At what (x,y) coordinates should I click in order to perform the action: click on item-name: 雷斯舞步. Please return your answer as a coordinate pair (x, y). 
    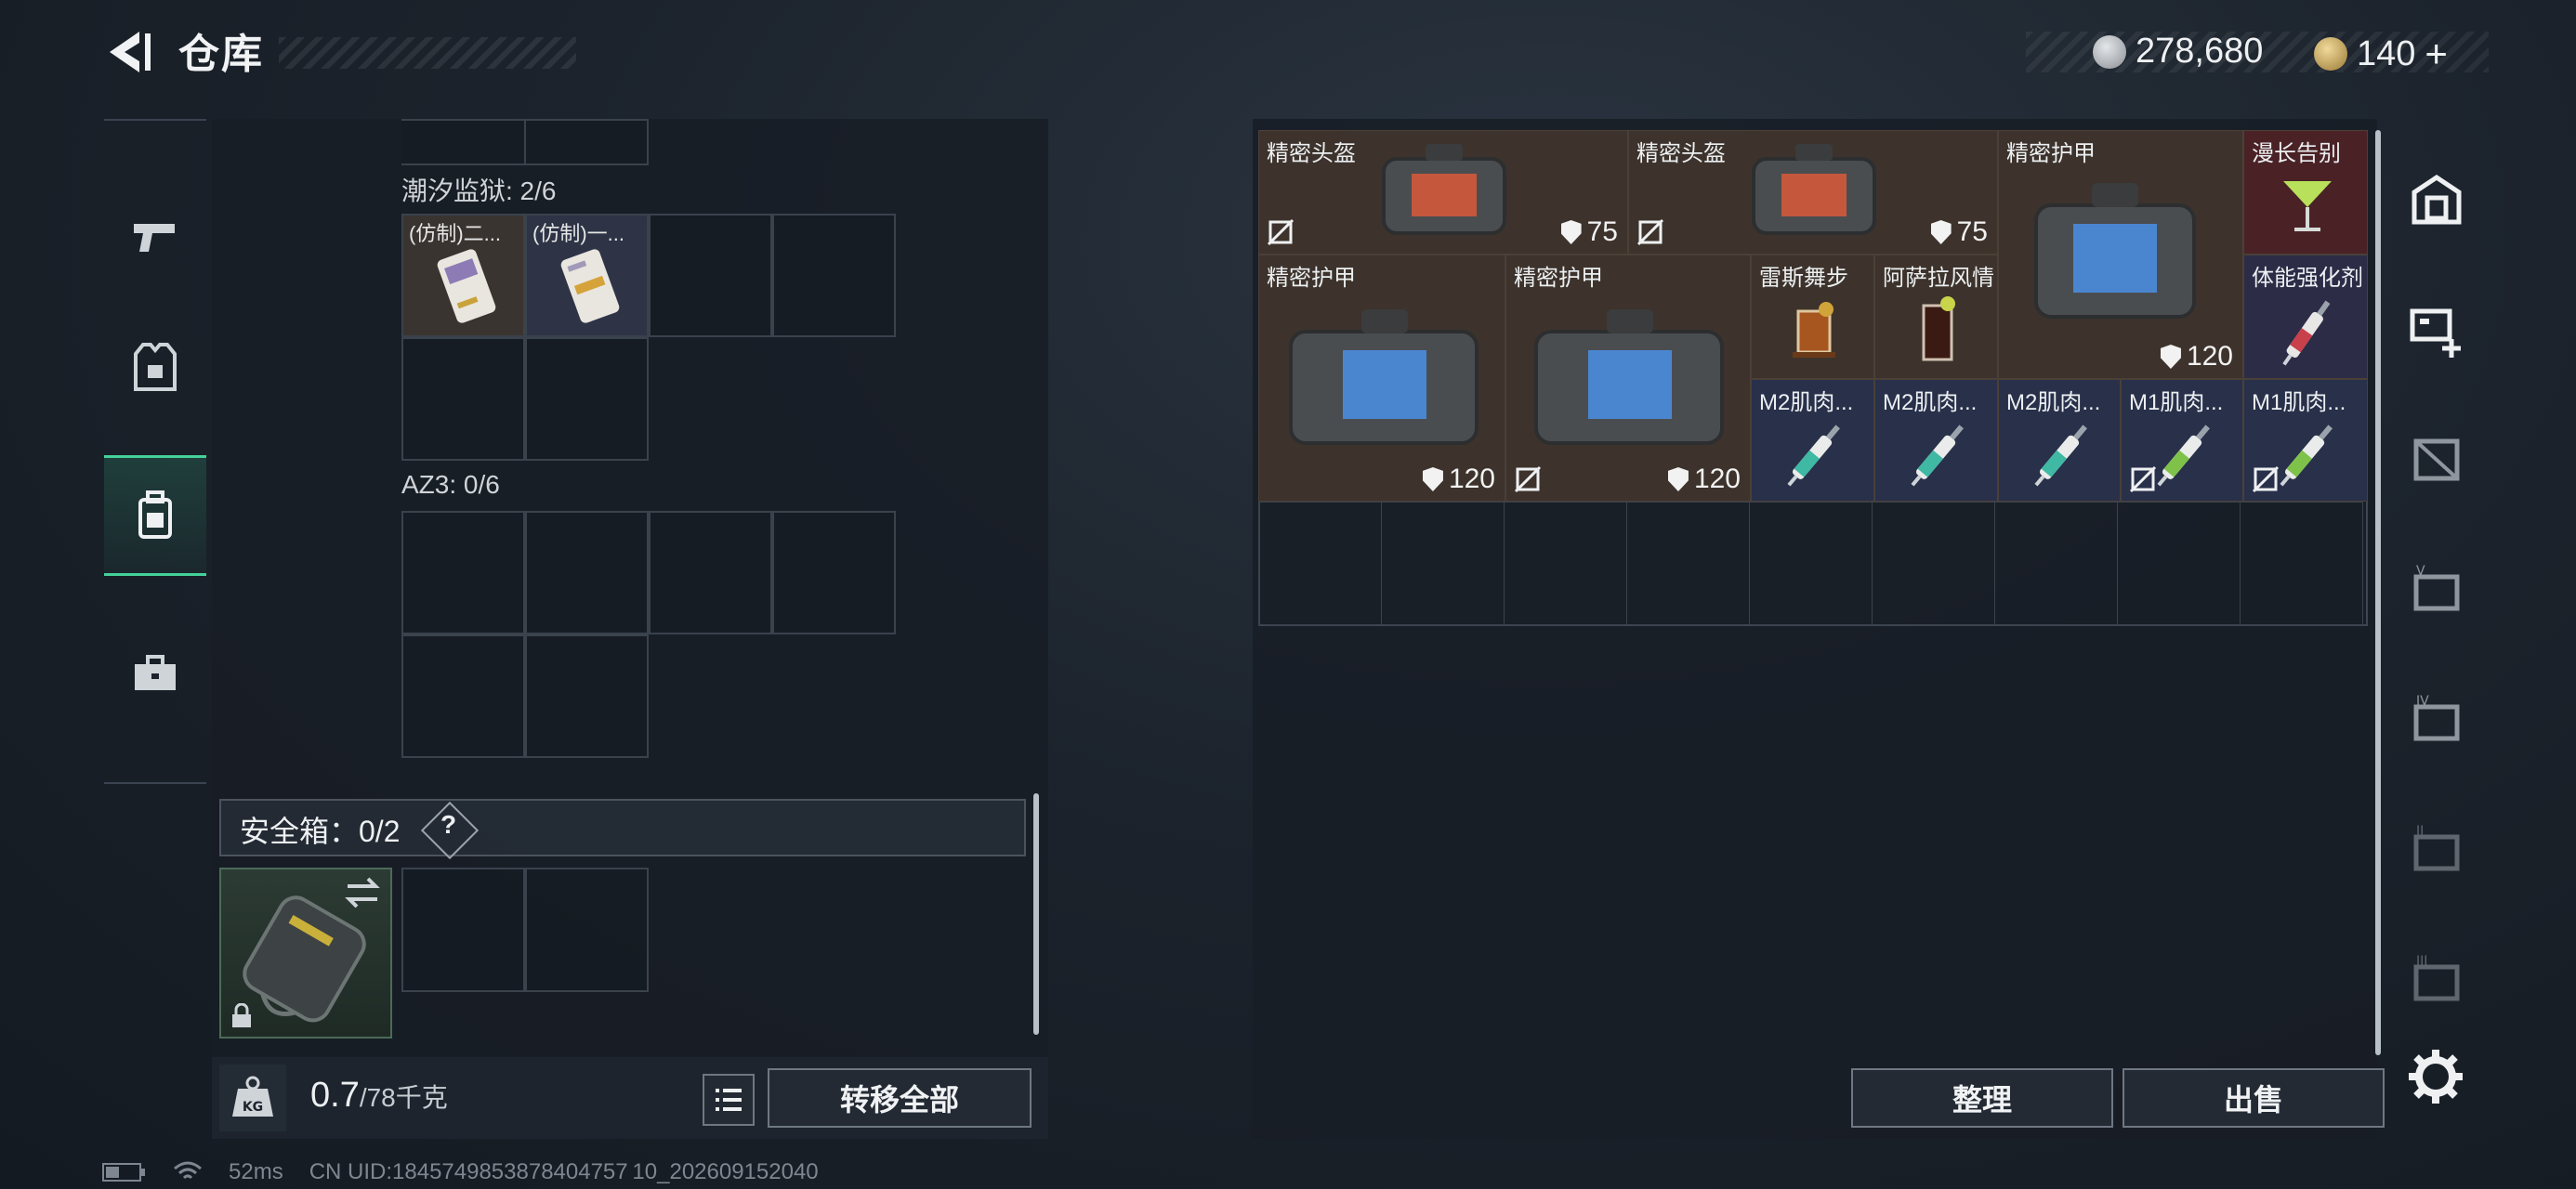
    Looking at the image, I should click on (1803, 278).